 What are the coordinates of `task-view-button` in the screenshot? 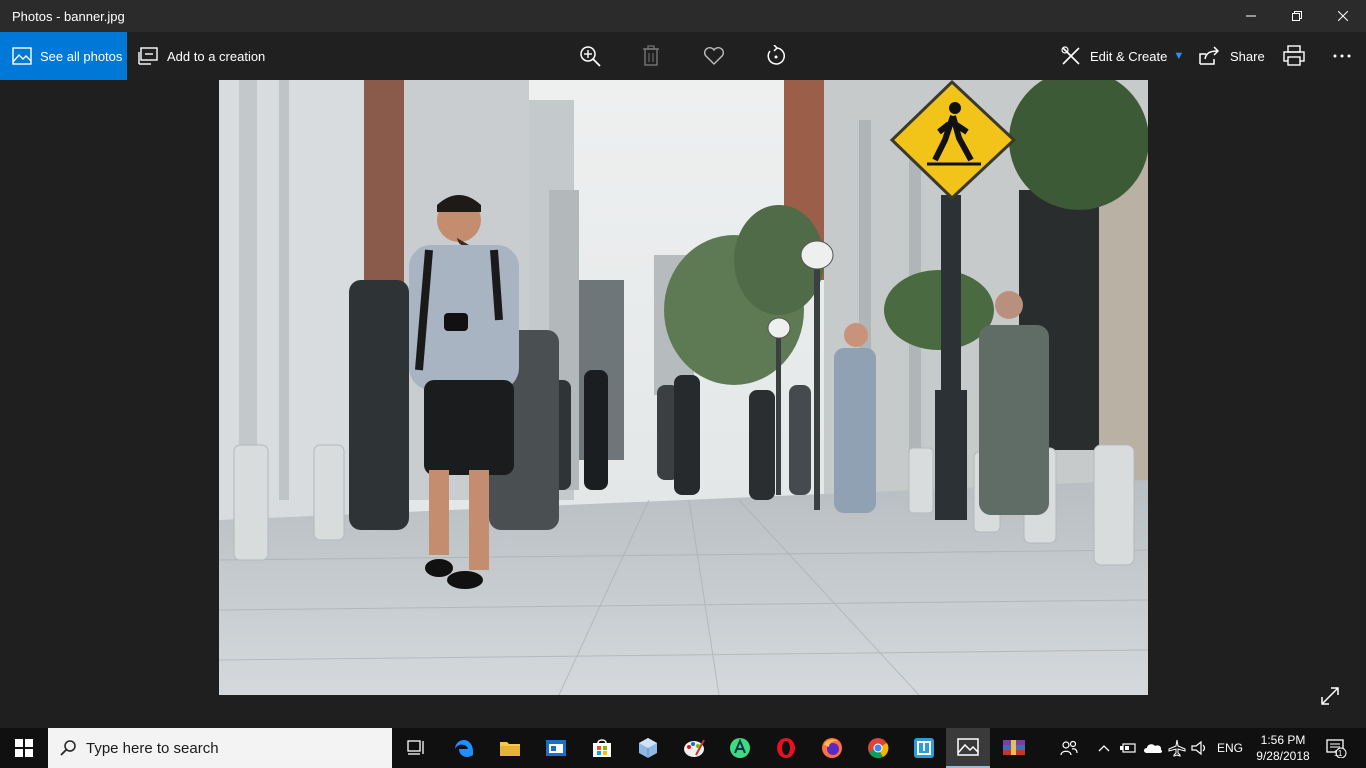 It's located at (416, 748).